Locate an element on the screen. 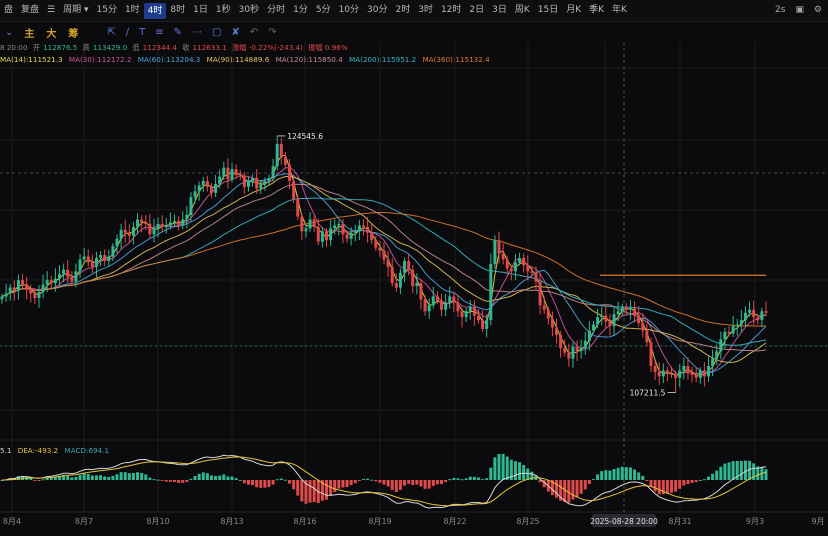 The height and width of the screenshot is (536, 828). timeframe-18: 12时 is located at coordinates (451, 10).